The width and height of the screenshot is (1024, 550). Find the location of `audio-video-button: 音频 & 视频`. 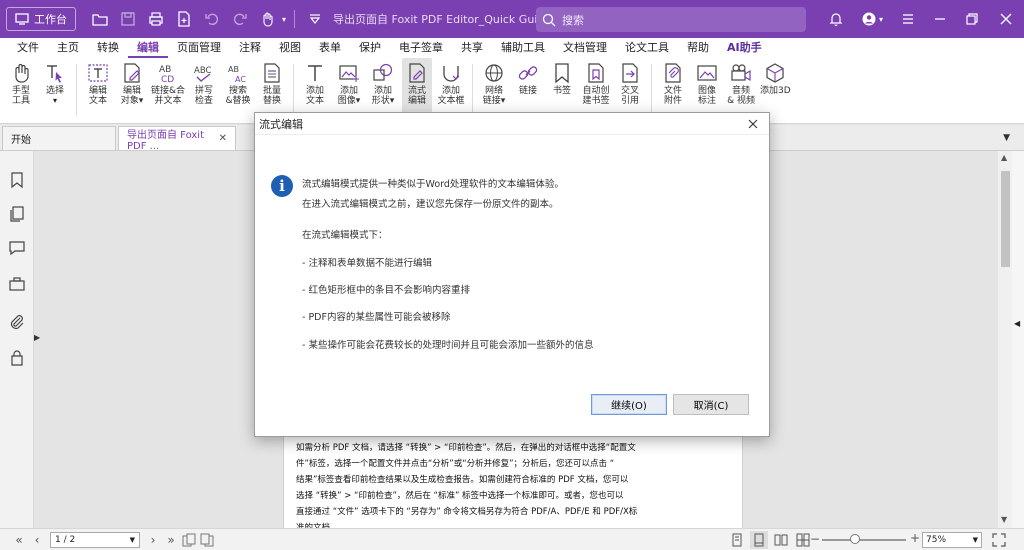

audio-video-button: 音频 & 视频 is located at coordinates (741, 88).